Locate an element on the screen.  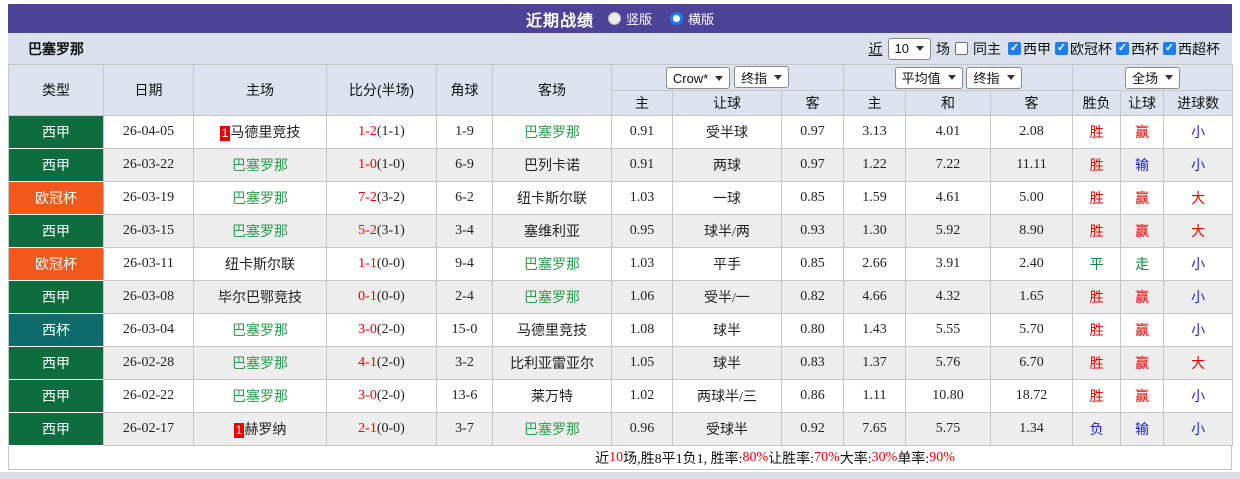
team-label: 塞维利亚 is located at coordinates (552, 232).